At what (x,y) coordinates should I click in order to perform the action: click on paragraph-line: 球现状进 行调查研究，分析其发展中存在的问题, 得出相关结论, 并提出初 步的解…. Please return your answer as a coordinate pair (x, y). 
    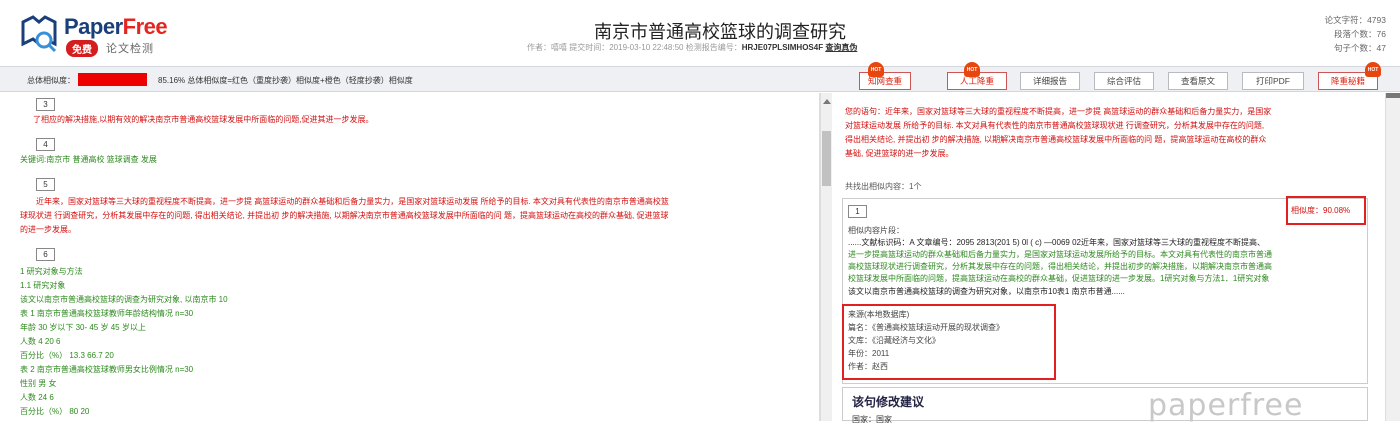
    Looking at the image, I should click on (344, 215).